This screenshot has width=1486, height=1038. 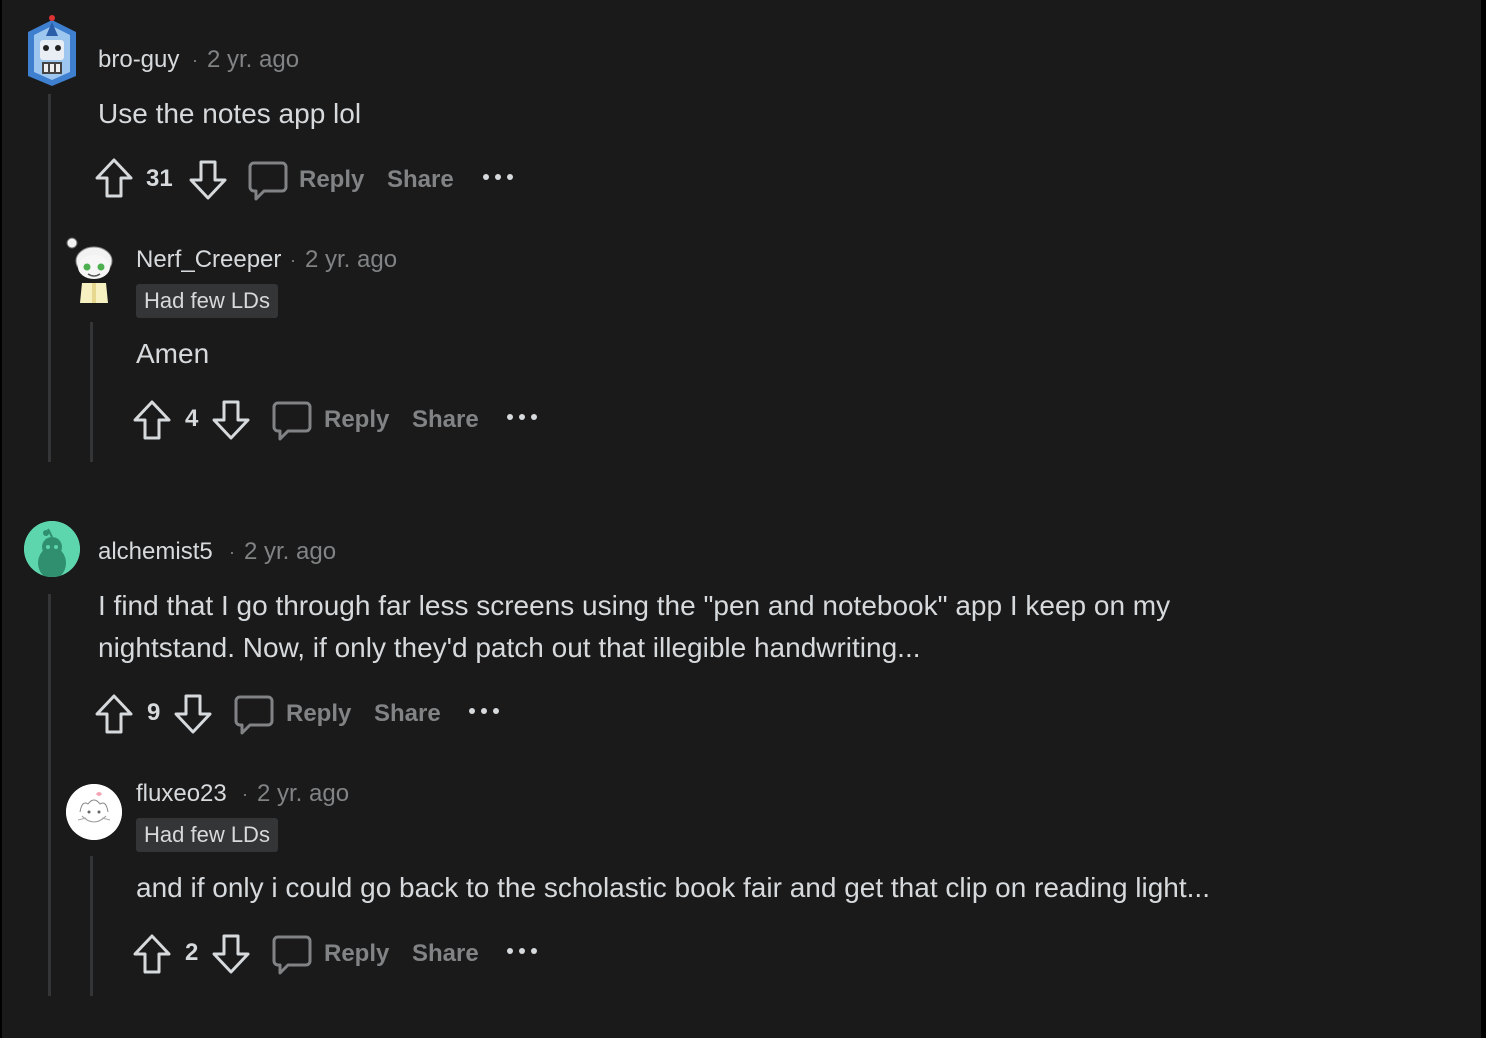 I want to click on comment-action-bar: 9 Reply Share, so click(x=304, y=713).